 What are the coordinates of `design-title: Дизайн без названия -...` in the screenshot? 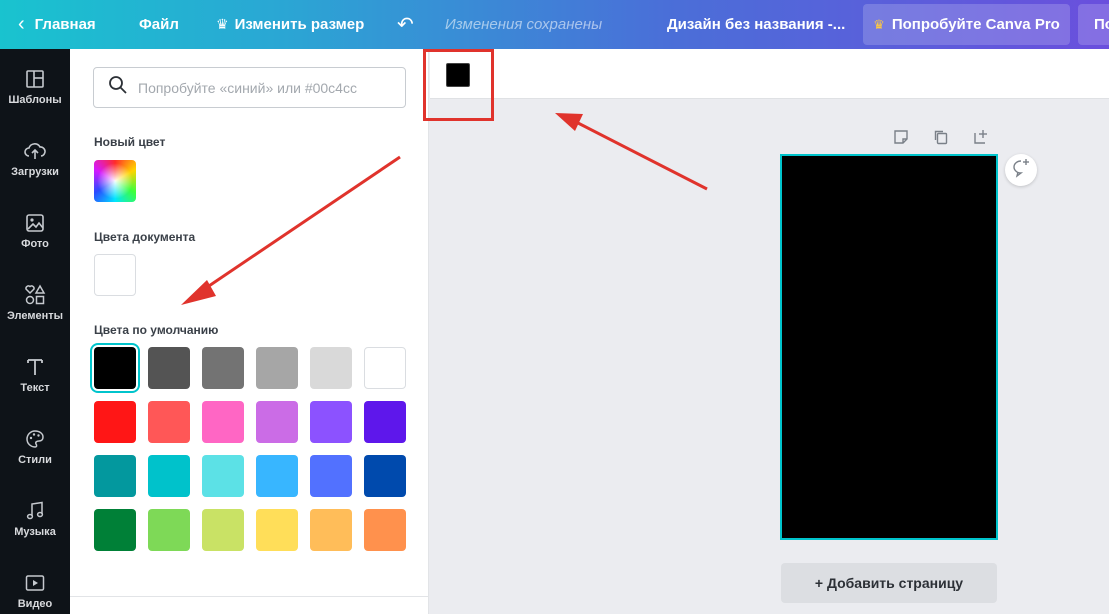 It's located at (756, 24).